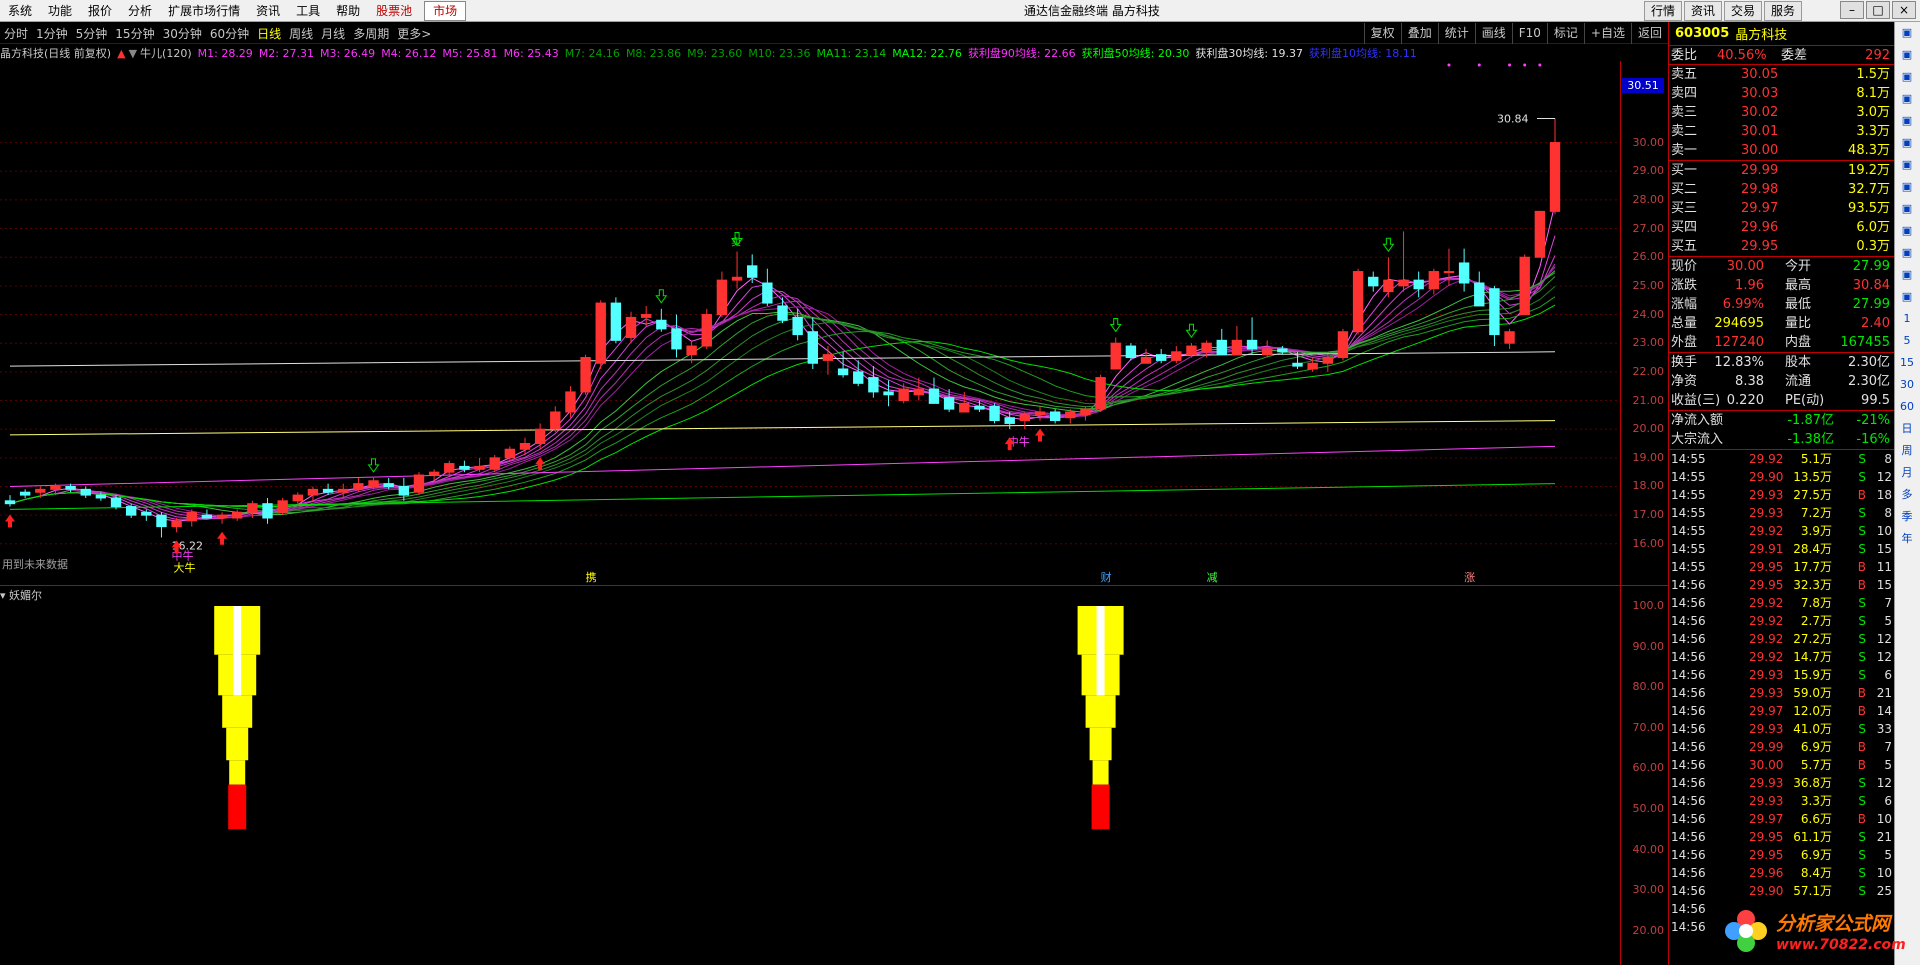 The height and width of the screenshot is (965, 1920). Describe the element at coordinates (591, 577) in the screenshot. I see `event-marker: 携` at that location.